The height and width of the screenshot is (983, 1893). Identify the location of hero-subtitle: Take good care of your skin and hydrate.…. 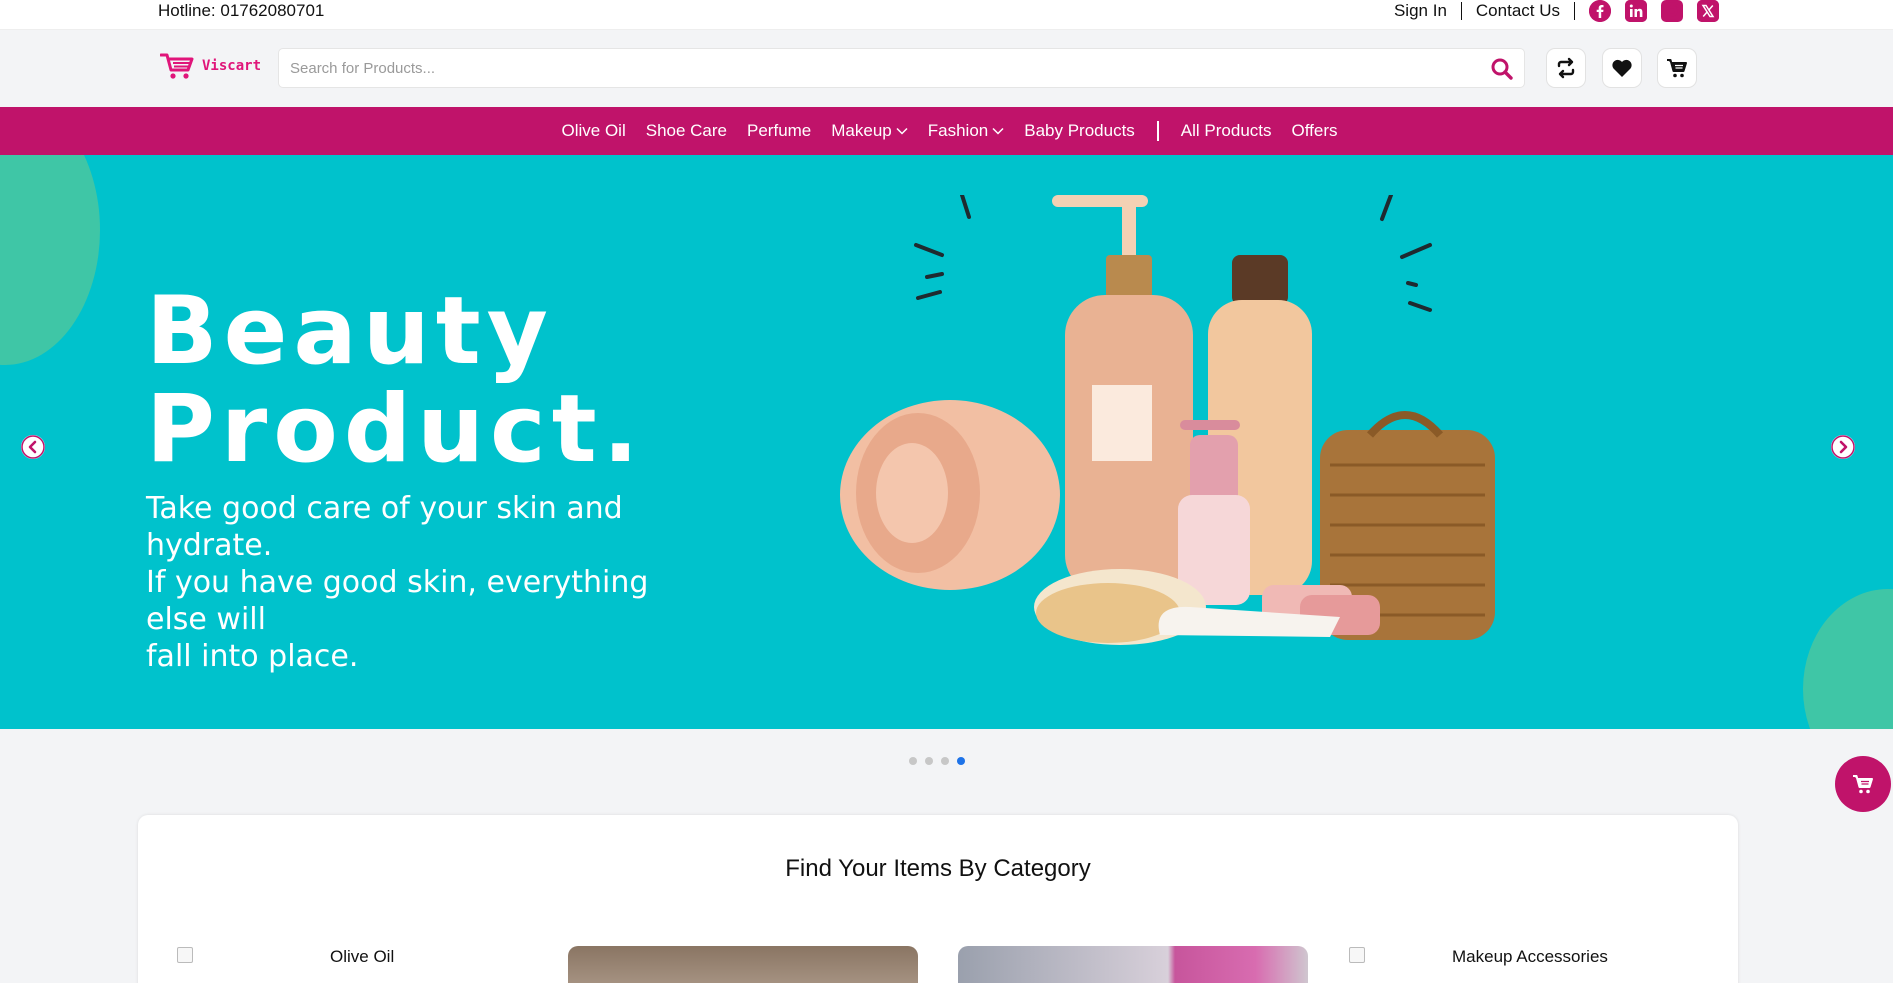
(426, 582).